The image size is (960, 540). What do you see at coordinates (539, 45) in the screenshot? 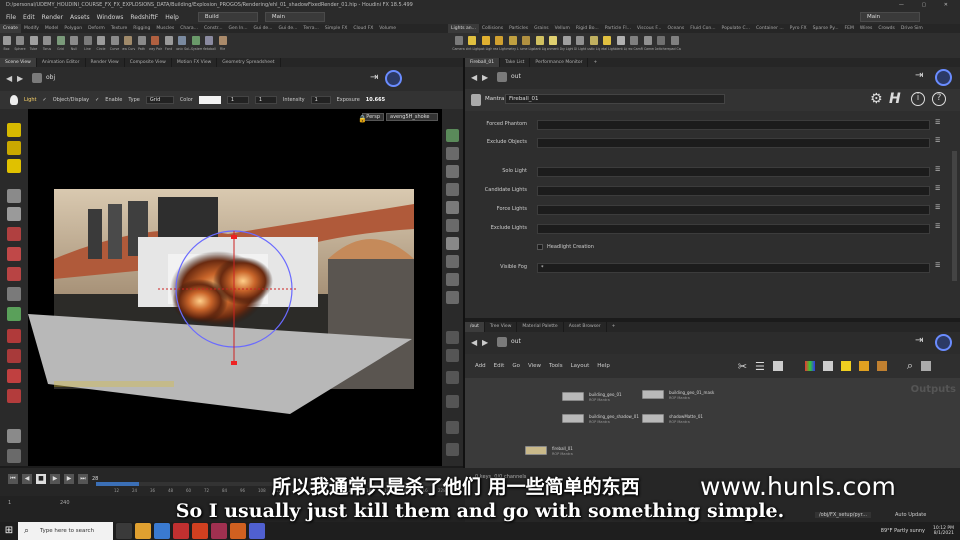
I see `shelf-tool: Distant Light` at bounding box center [539, 45].